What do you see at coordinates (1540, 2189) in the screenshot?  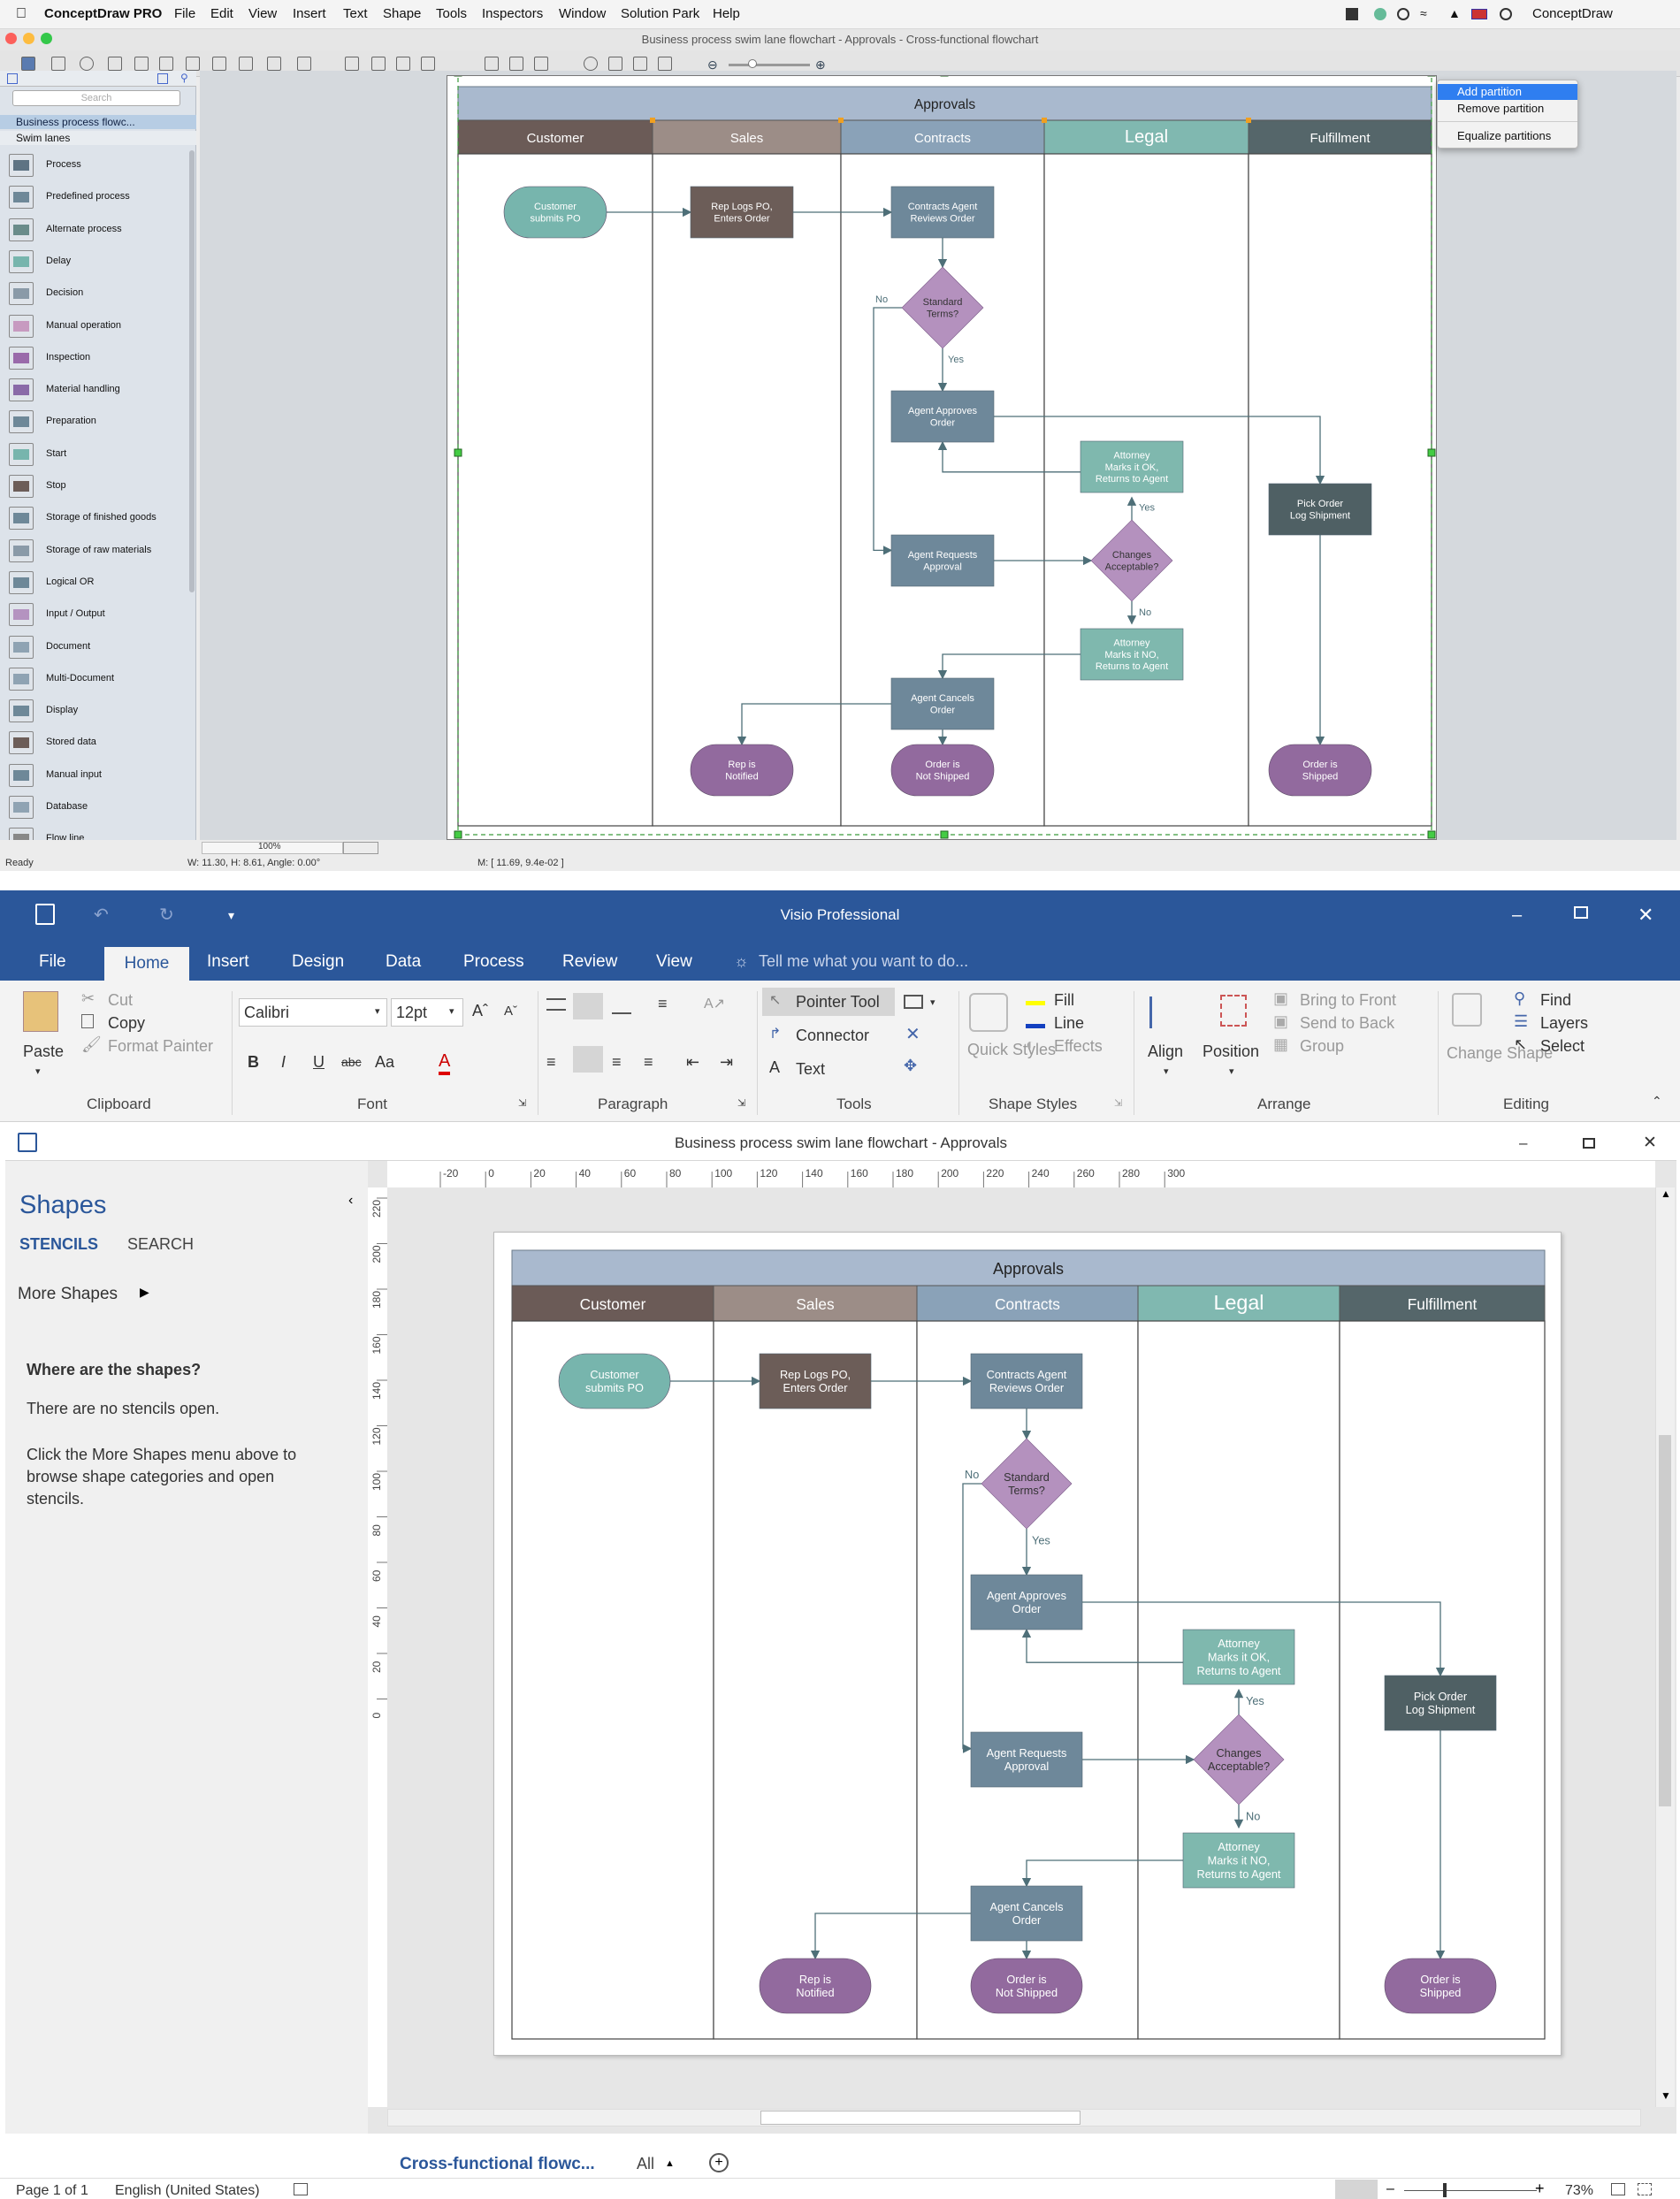 I see `zoom-in-icon: +` at bounding box center [1540, 2189].